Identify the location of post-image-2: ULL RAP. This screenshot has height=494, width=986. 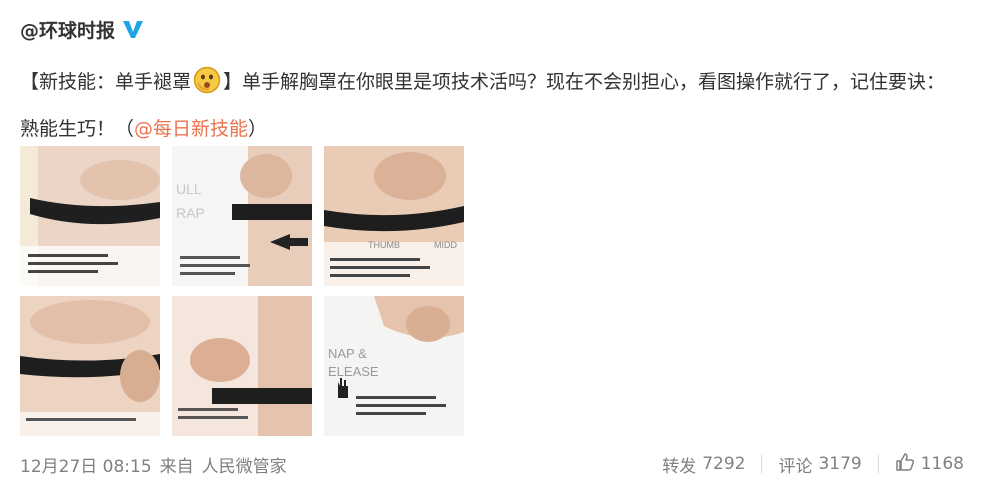
(242, 216).